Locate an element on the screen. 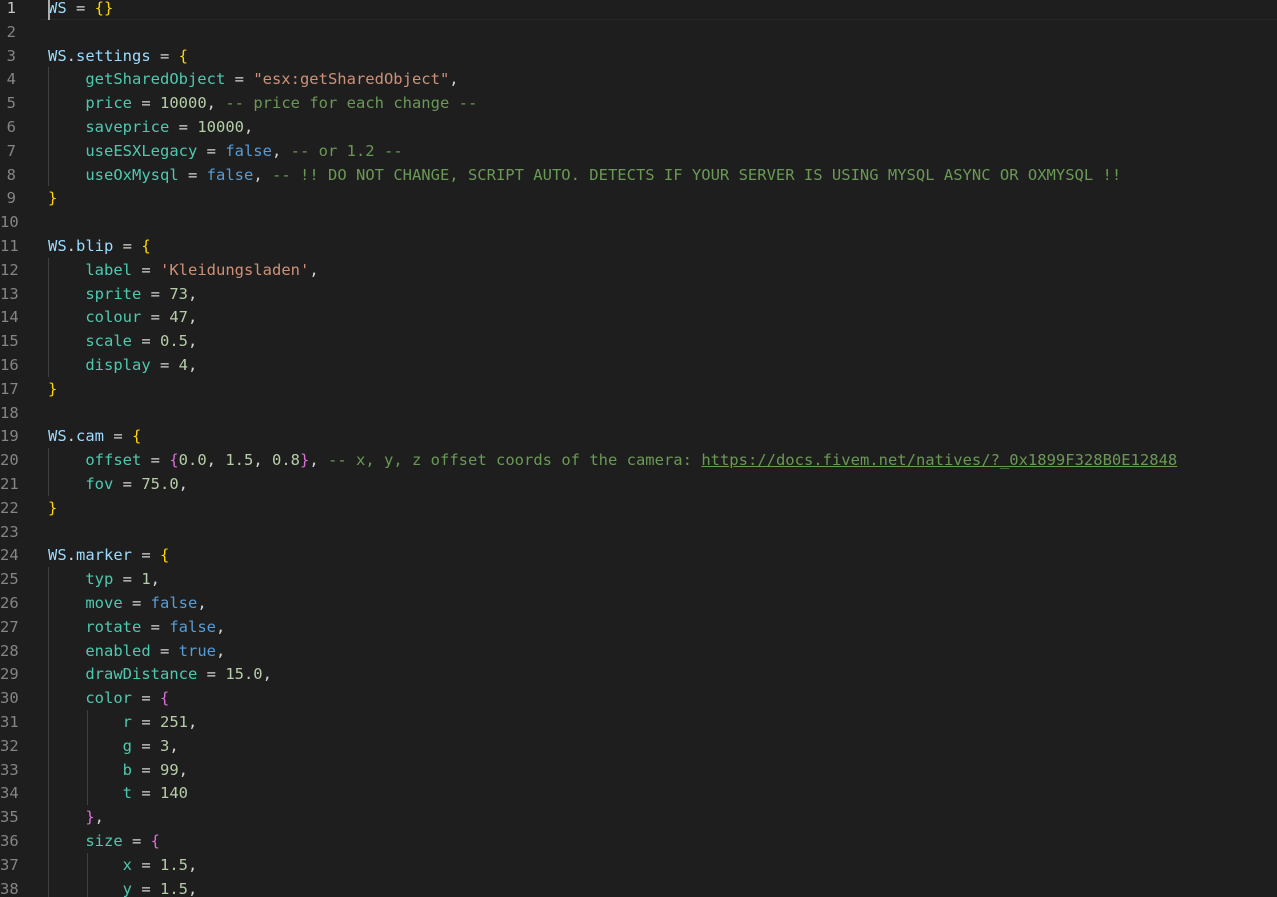  code-line: y = 1.5, is located at coordinates (123, 887).